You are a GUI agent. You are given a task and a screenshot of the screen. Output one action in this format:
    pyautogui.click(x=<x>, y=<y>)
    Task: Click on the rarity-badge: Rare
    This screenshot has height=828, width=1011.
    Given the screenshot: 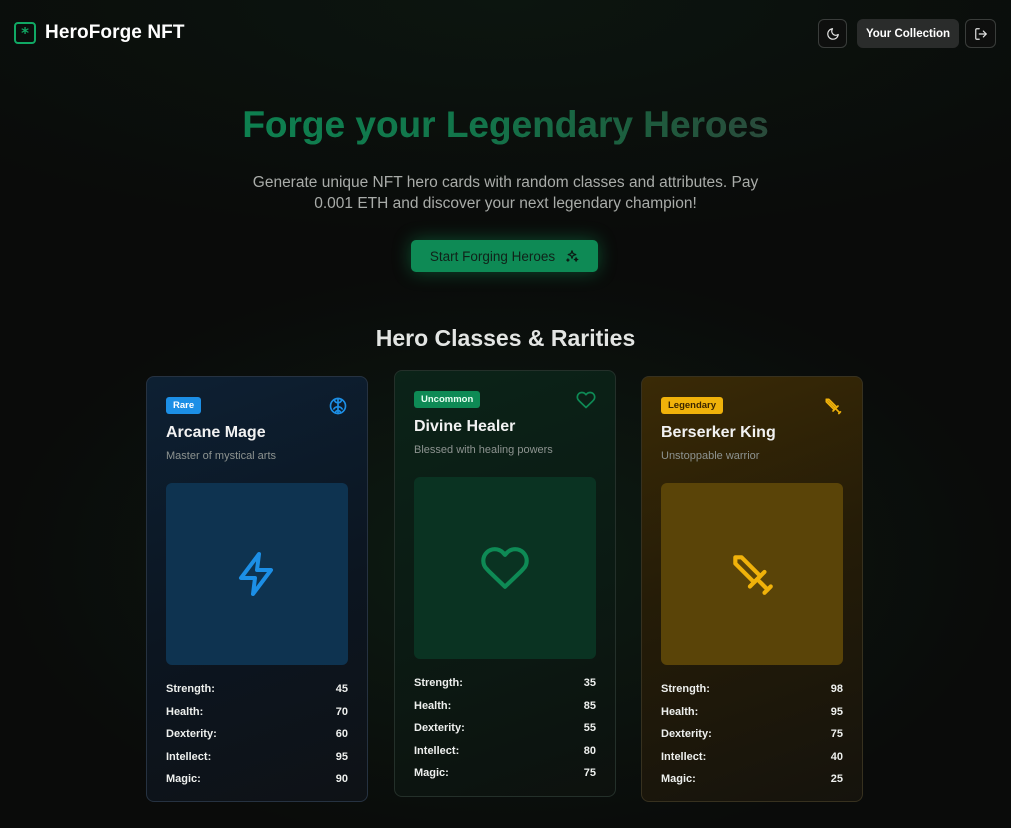 What is the action you would take?
    pyautogui.click(x=184, y=405)
    